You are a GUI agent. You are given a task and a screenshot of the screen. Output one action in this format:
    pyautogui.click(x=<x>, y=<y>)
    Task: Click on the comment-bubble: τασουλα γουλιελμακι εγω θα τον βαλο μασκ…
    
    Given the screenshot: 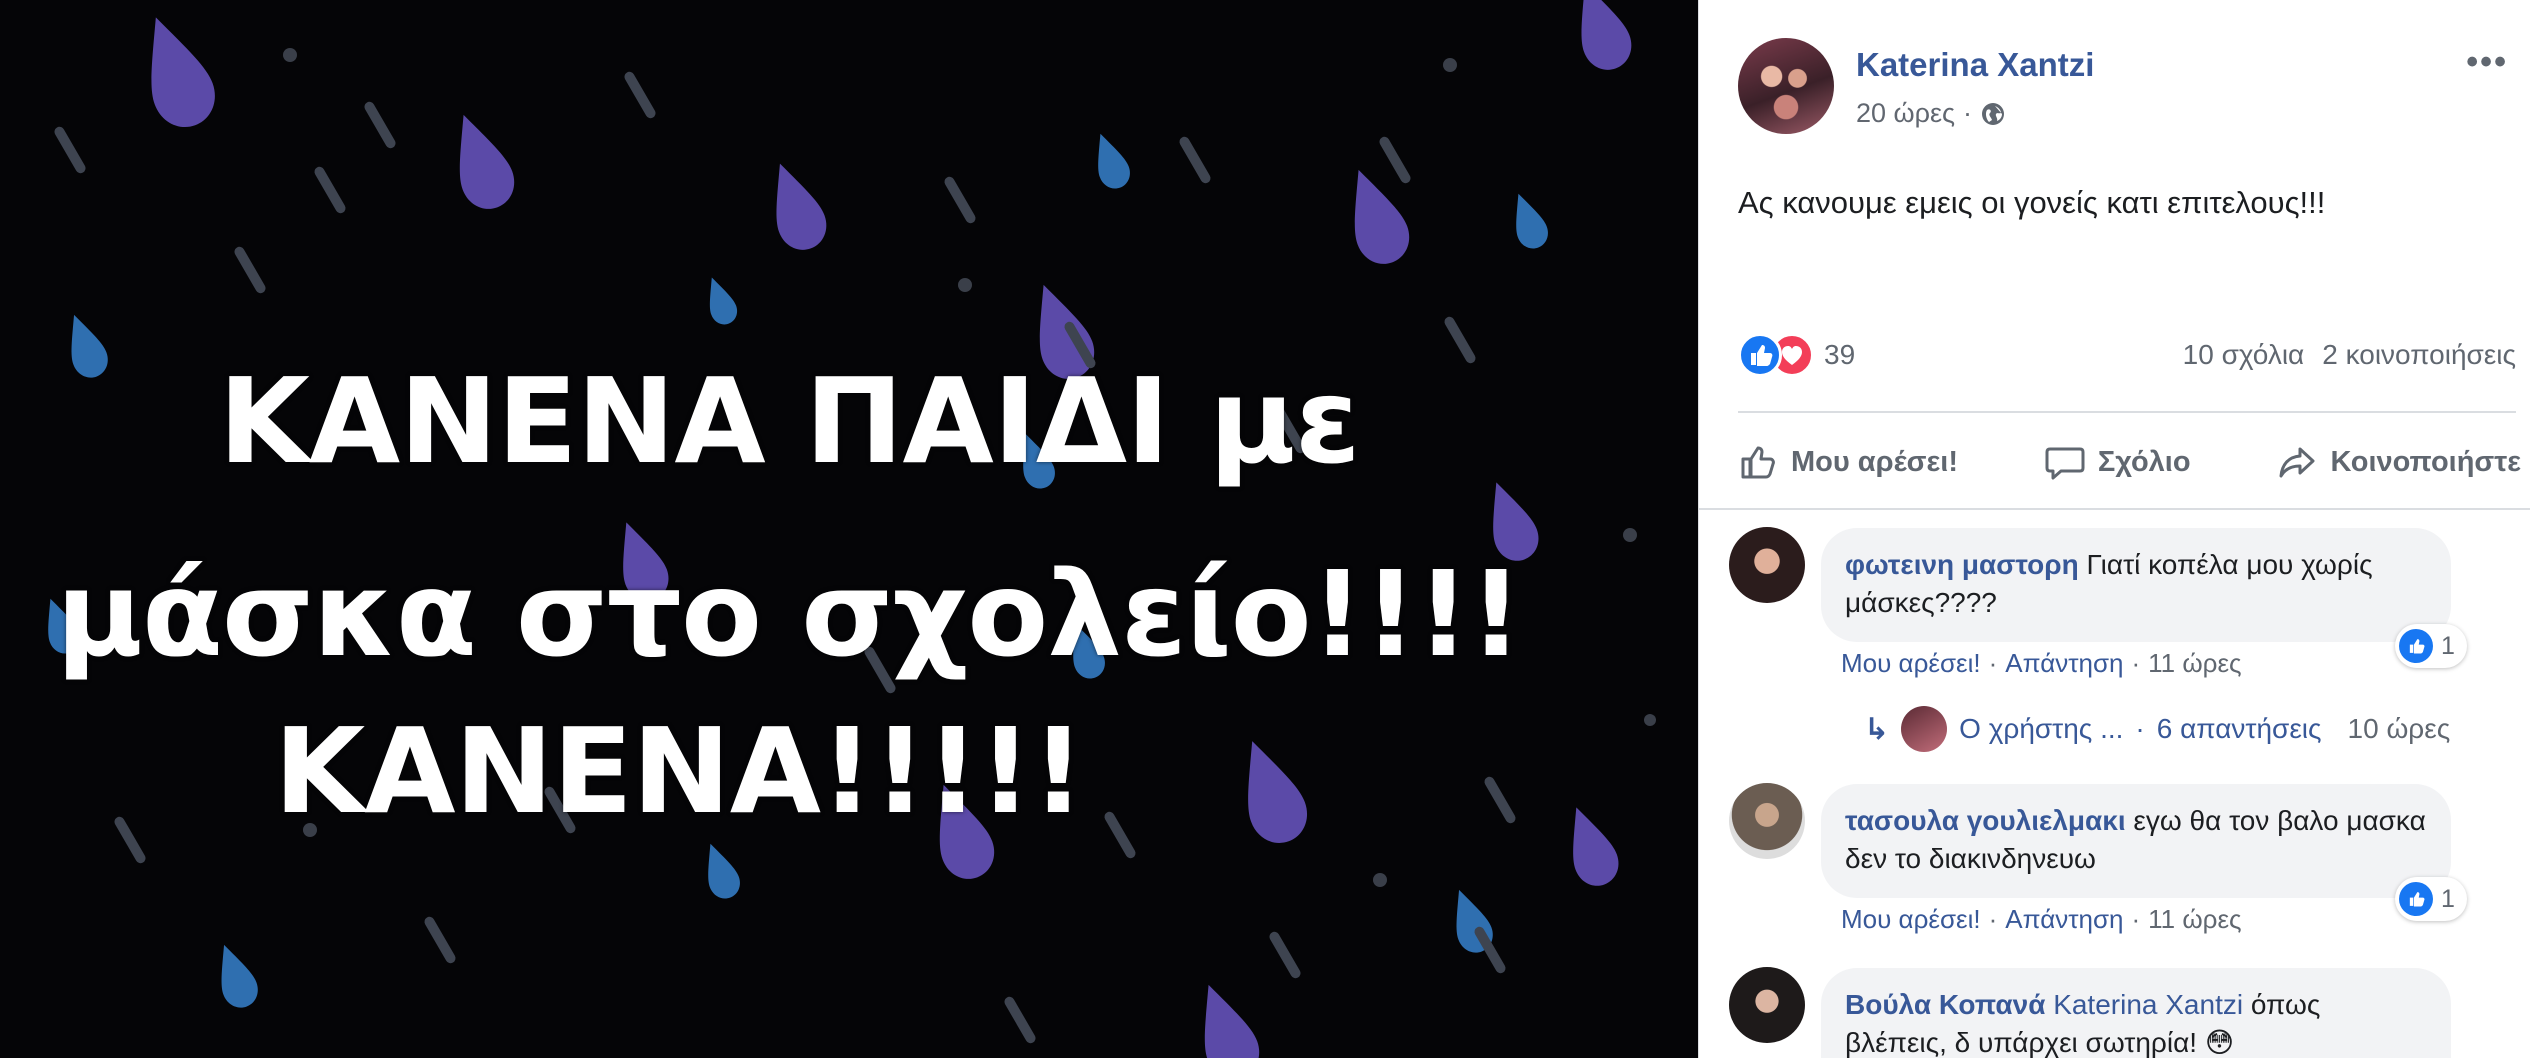 What is the action you would take?
    pyautogui.click(x=2136, y=841)
    